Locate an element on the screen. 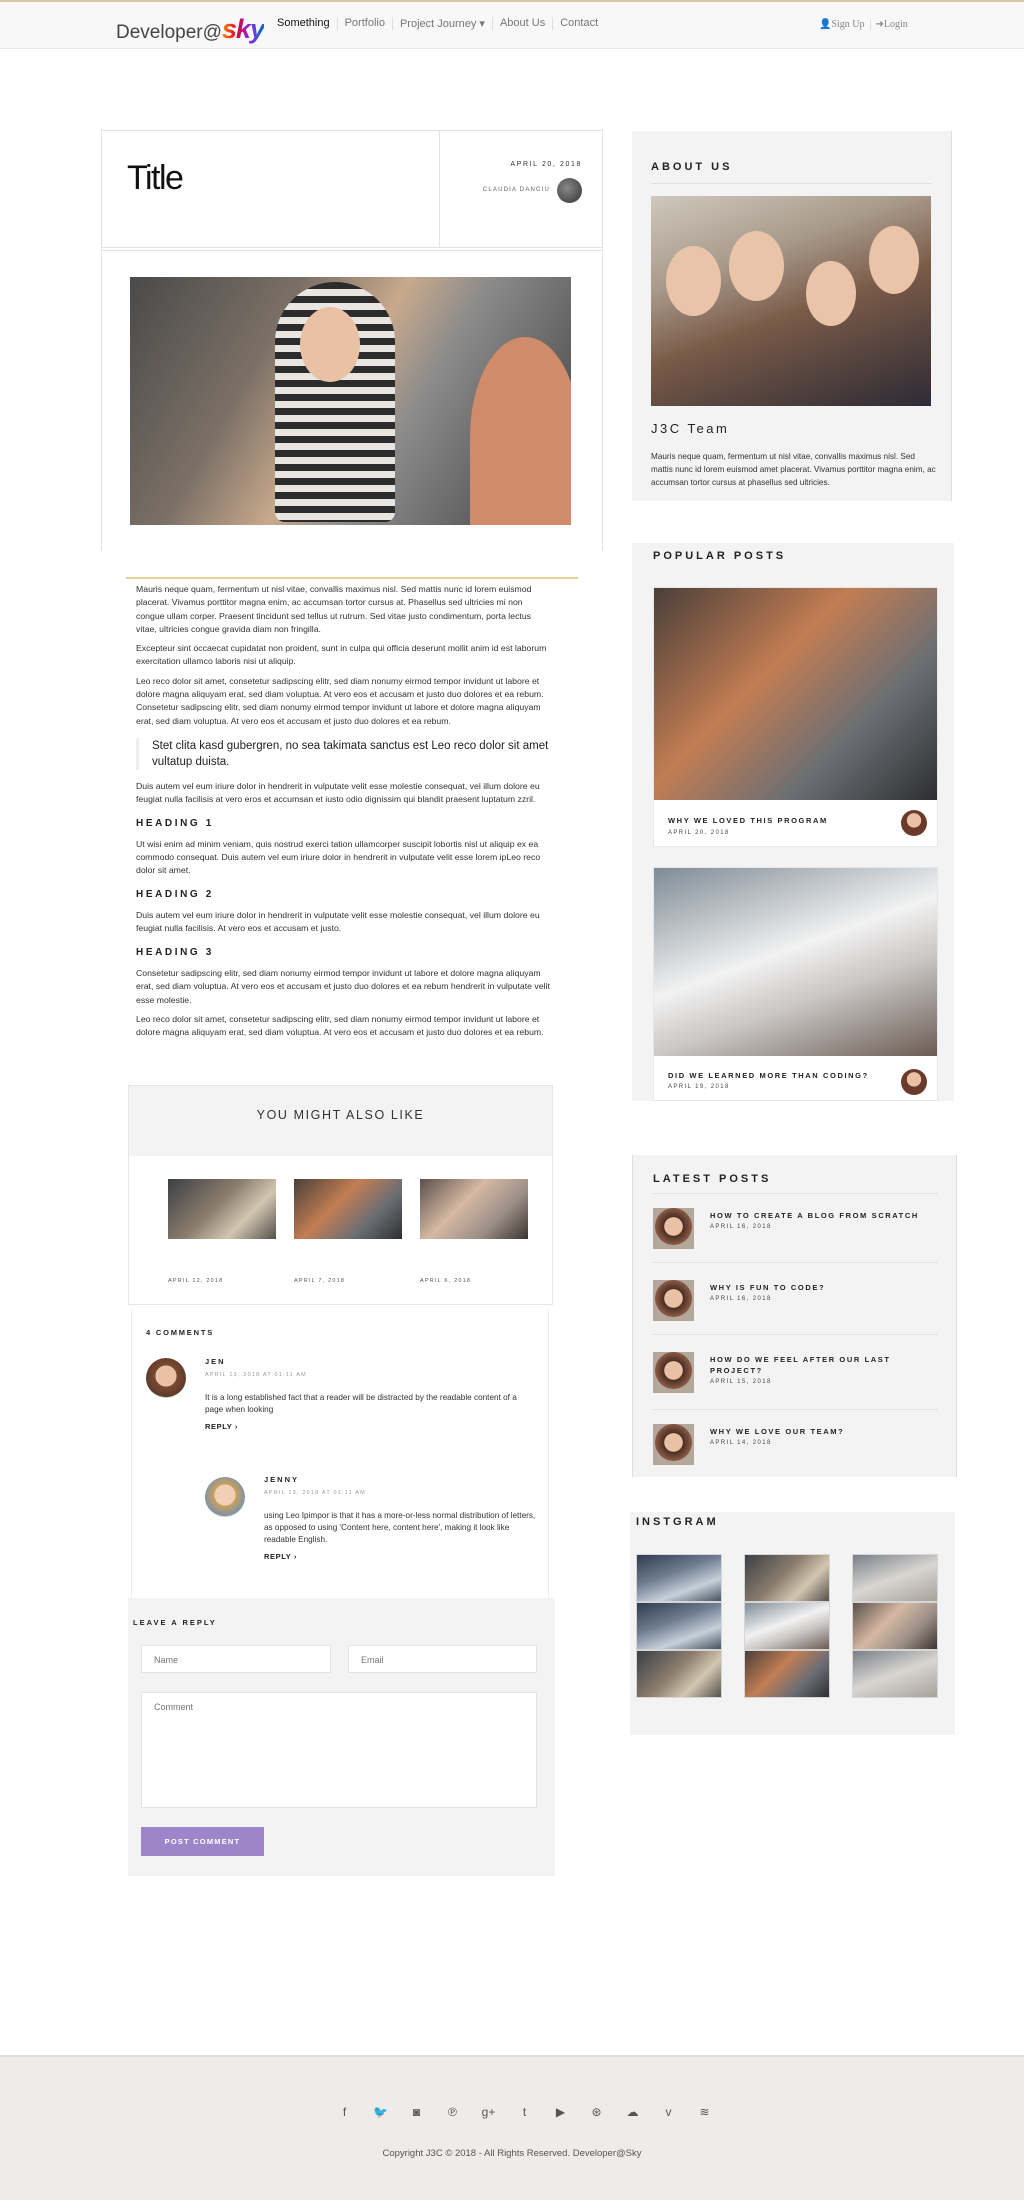 This screenshot has width=1024, height=2200. latest-post-title: HOW TO CREATE A BLOG FROM SCRATCH is located at coordinates (820, 1215).